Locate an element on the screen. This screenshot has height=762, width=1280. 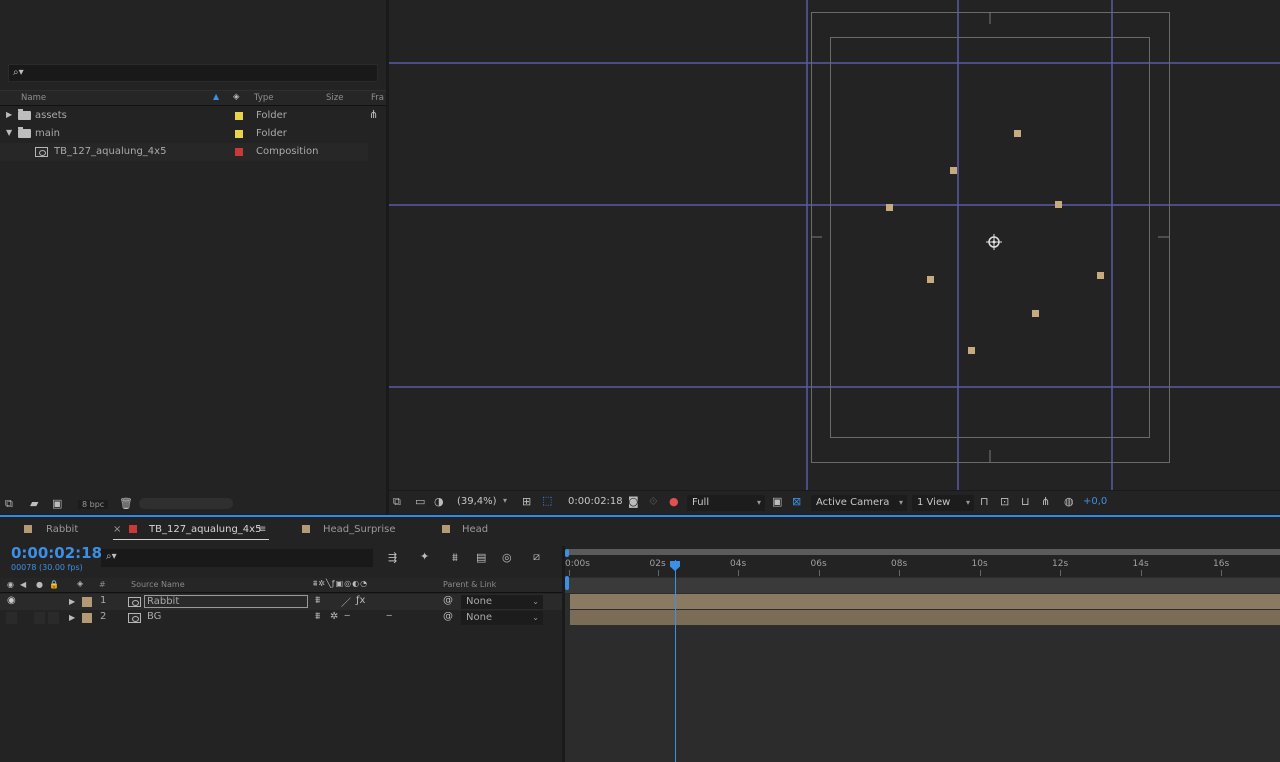
magnification-value: (39,4%) is located at coordinates (477, 501).